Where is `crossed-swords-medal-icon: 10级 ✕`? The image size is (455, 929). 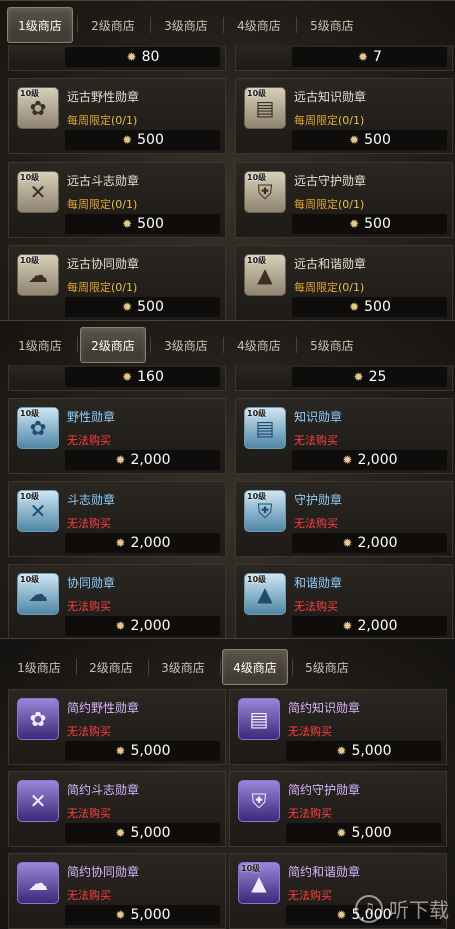 crossed-swords-medal-icon: 10级 ✕ is located at coordinates (38, 192).